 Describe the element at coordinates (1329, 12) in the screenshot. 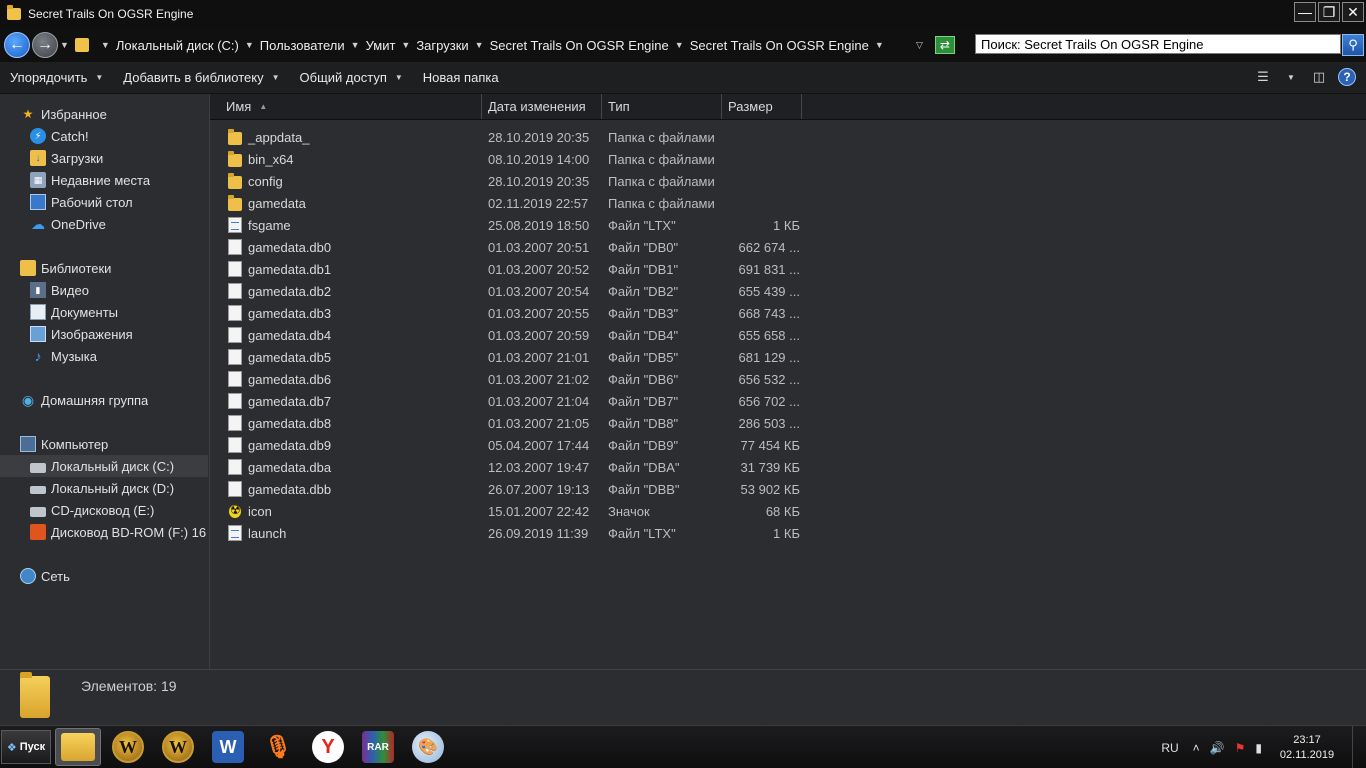

I see `maximize-button: ❐` at that location.